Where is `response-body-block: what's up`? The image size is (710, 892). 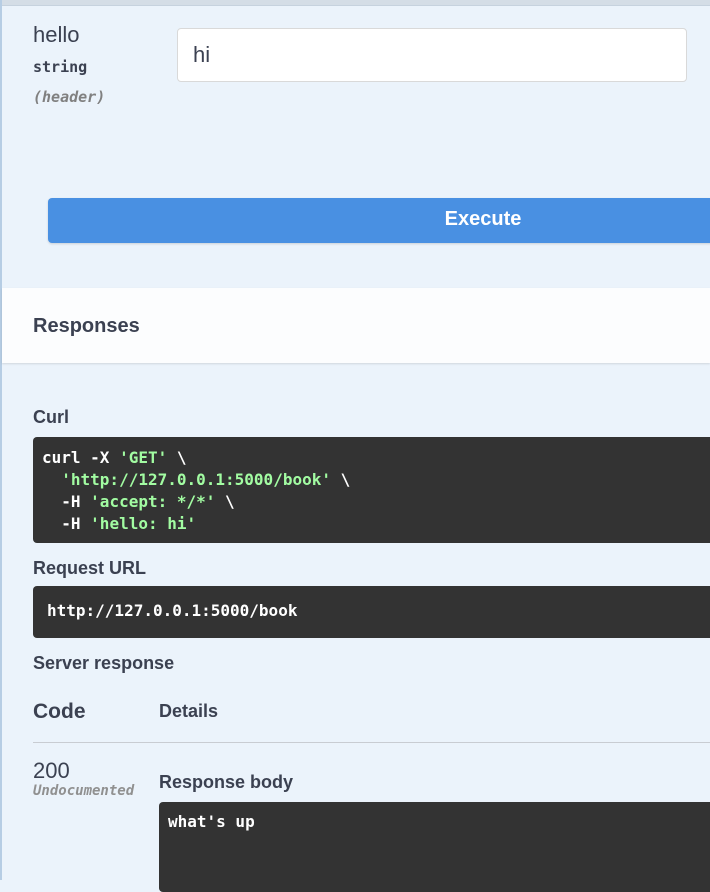
response-body-block: what's up is located at coordinates (434, 847).